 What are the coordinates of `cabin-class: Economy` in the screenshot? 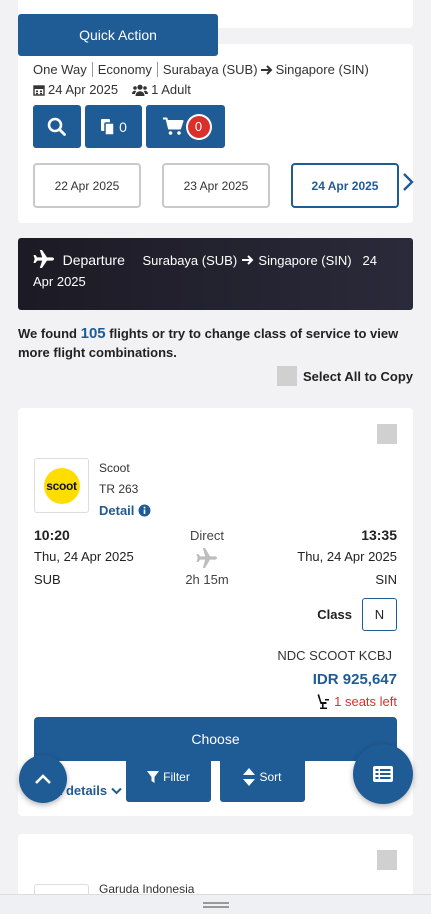 It's located at (124, 69).